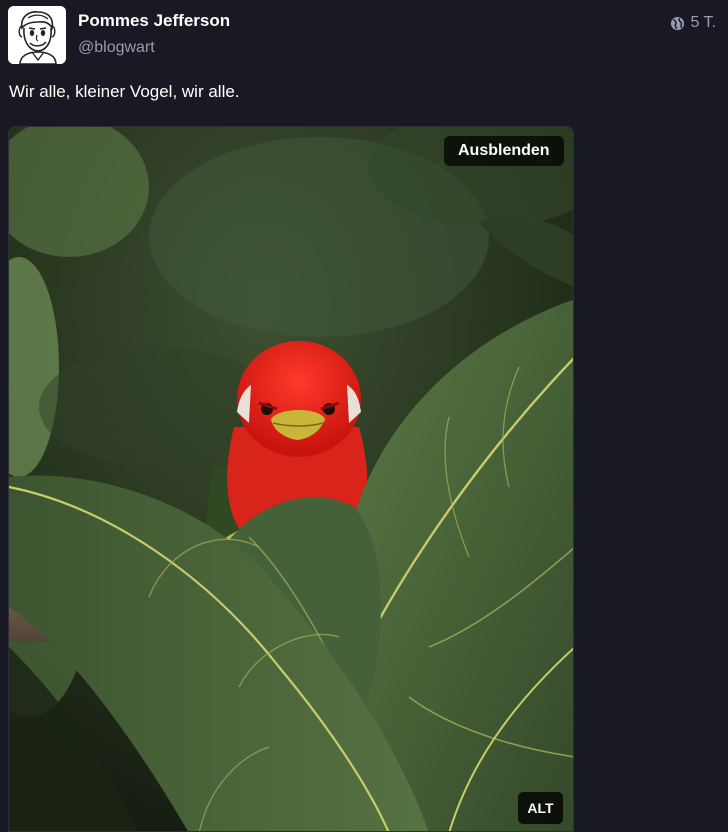 The image size is (728, 832). I want to click on hide-media-button: Ausblenden, so click(504, 151).